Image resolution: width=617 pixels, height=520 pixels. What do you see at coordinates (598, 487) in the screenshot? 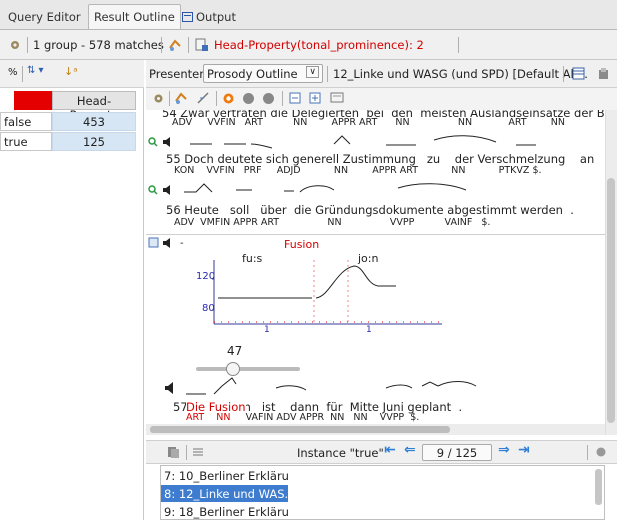
I see `list-scrollbar-thumb` at bounding box center [598, 487].